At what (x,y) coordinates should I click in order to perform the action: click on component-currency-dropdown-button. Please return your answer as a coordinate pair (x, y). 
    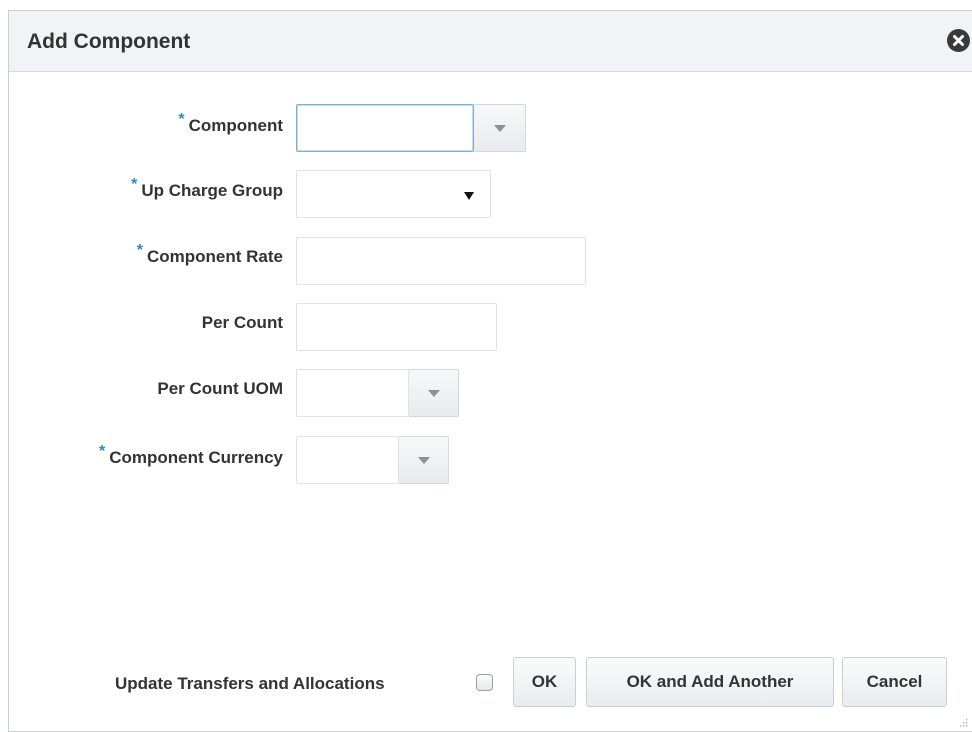
    Looking at the image, I should click on (424, 460).